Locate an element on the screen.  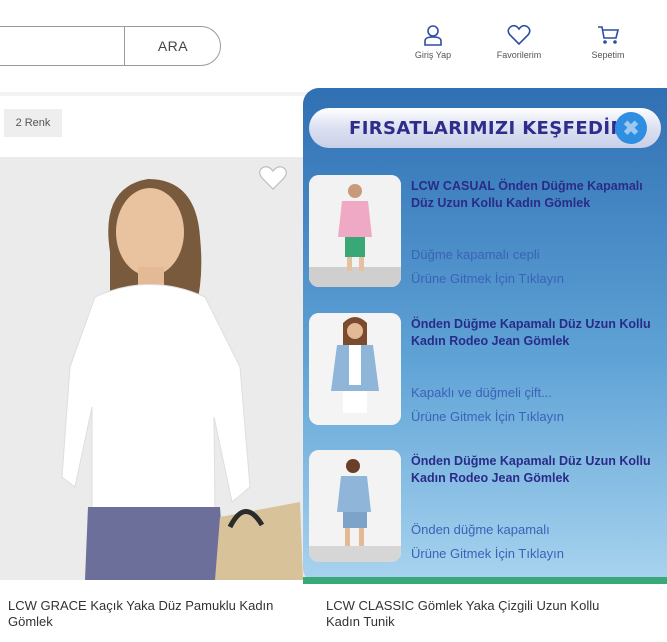
search-button: ARA is located at coordinates (172, 46).